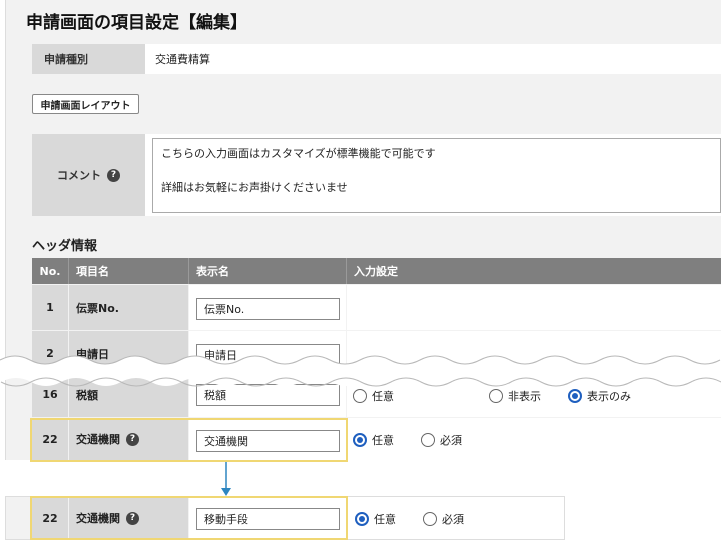 This screenshot has width=721, height=548. Describe the element at coordinates (50, 271) in the screenshot. I see `column-header-no: No.` at that location.